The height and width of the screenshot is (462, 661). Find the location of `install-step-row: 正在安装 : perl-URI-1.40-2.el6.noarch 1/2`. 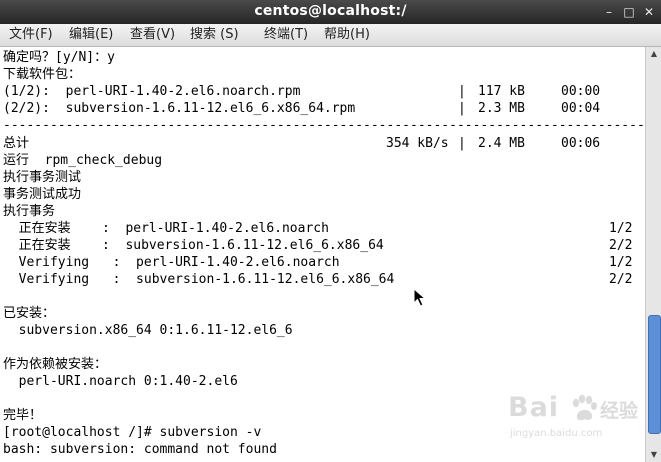

install-step-row: 正在安装 : perl-URI-1.40-2.el6.noarch 1/2 is located at coordinates (323, 228).